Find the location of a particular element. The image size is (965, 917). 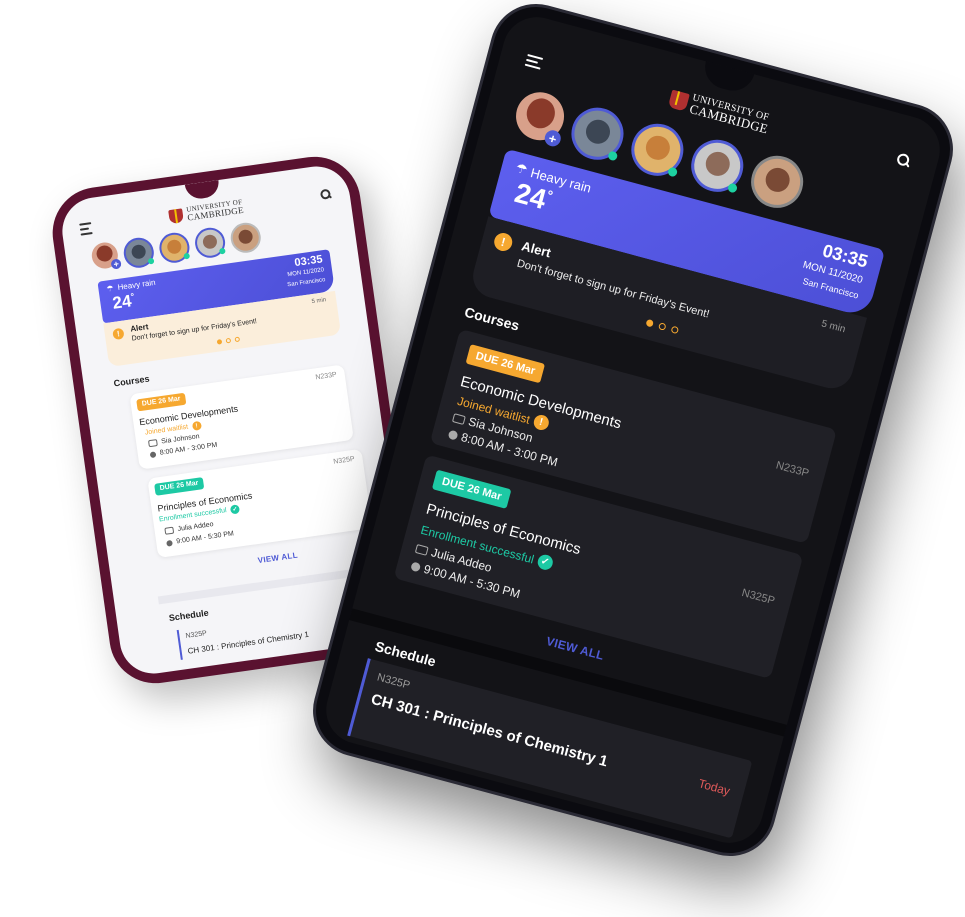

instructor-name: Sia Johnson is located at coordinates (180, 439).